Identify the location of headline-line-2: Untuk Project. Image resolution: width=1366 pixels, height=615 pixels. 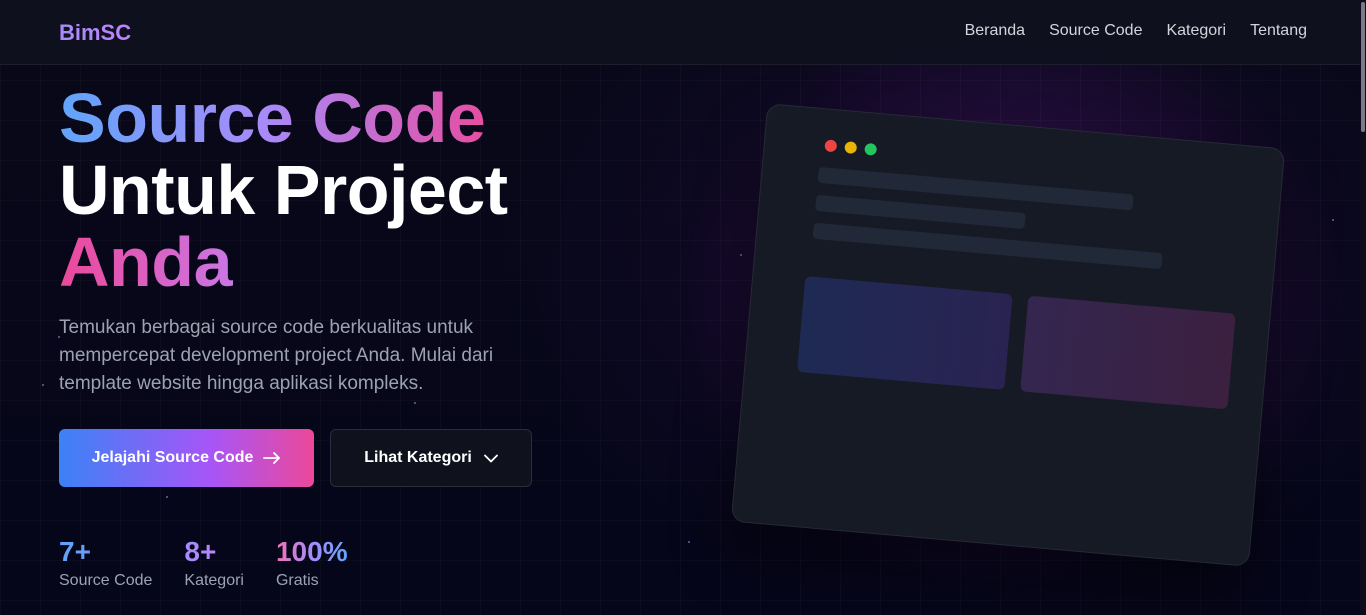
(283, 190).